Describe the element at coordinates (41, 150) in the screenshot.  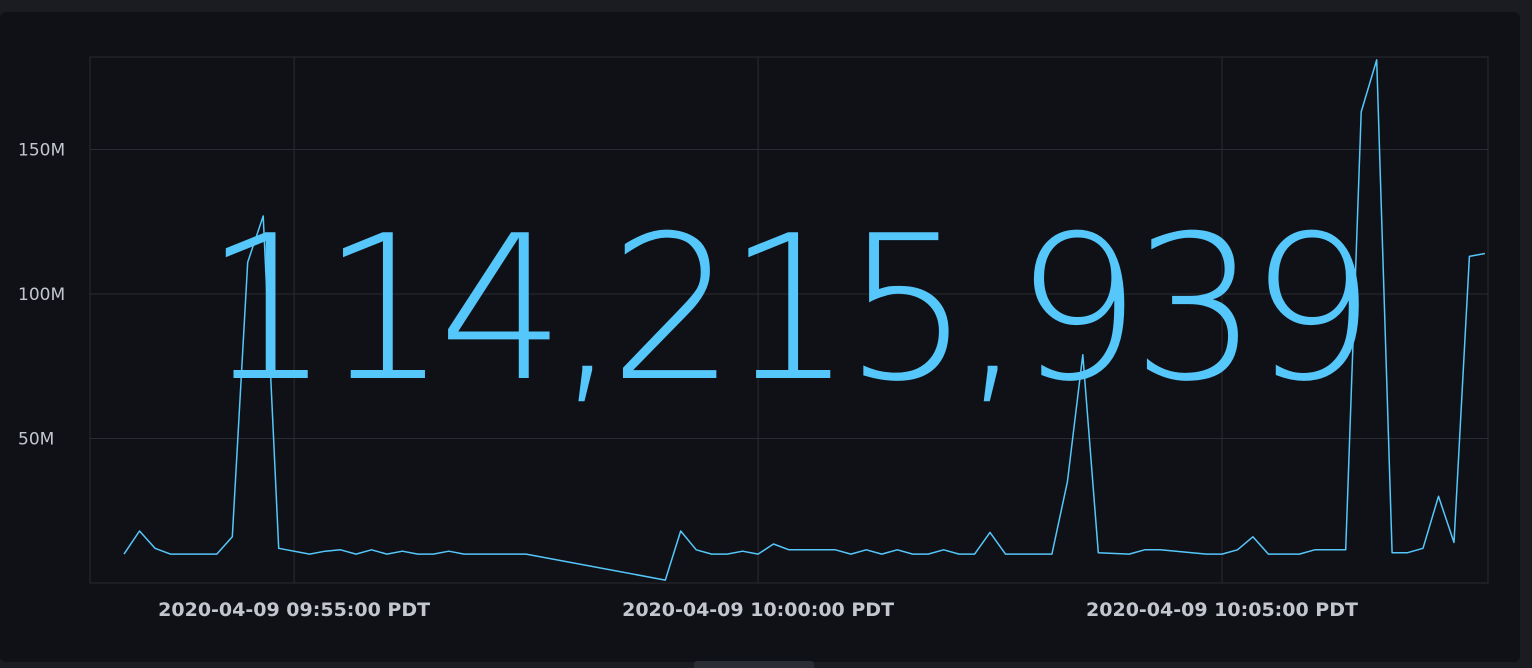
I see `y-tick-label: 150M` at that location.